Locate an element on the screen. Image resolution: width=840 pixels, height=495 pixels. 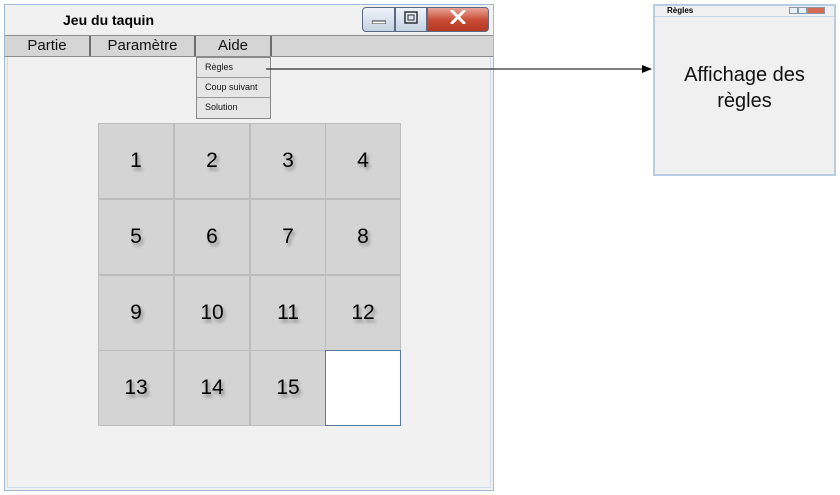
minimize-icon is located at coordinates (793, 10).